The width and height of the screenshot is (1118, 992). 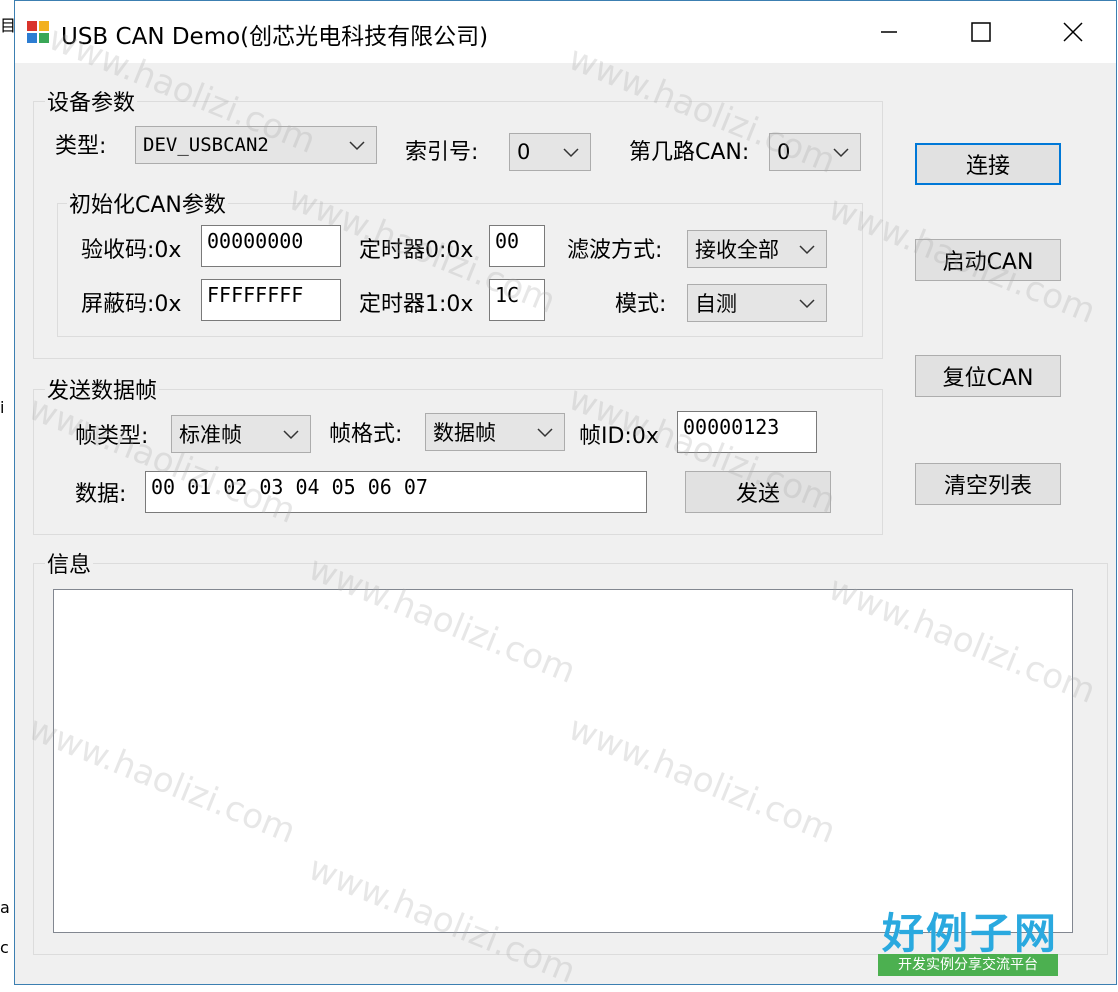 What do you see at coordinates (517, 246) in the screenshot?
I see `timer0-input: 00` at bounding box center [517, 246].